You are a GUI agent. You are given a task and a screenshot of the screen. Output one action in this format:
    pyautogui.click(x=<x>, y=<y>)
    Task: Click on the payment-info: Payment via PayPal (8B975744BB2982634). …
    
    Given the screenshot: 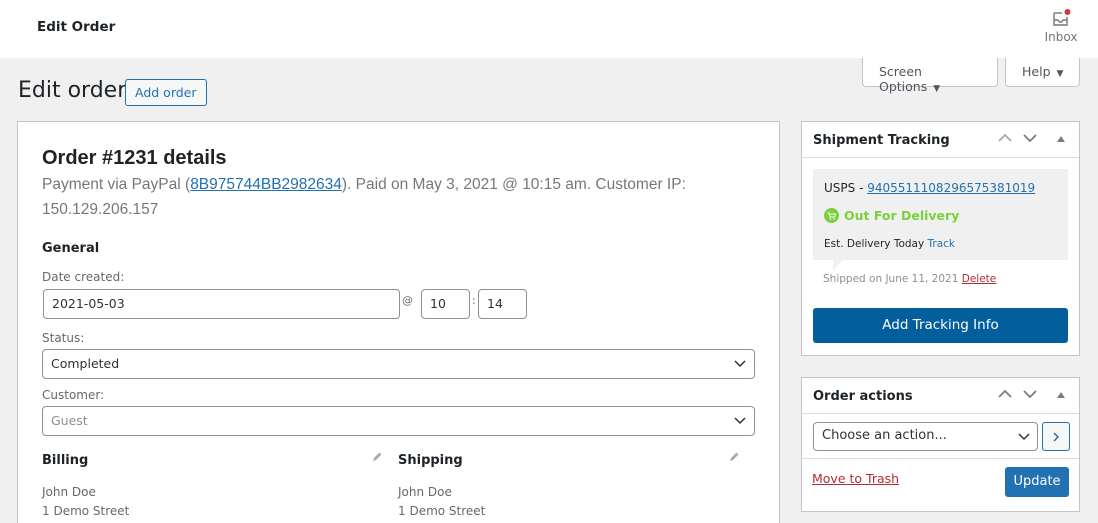 What is the action you would take?
    pyautogui.click(x=392, y=197)
    